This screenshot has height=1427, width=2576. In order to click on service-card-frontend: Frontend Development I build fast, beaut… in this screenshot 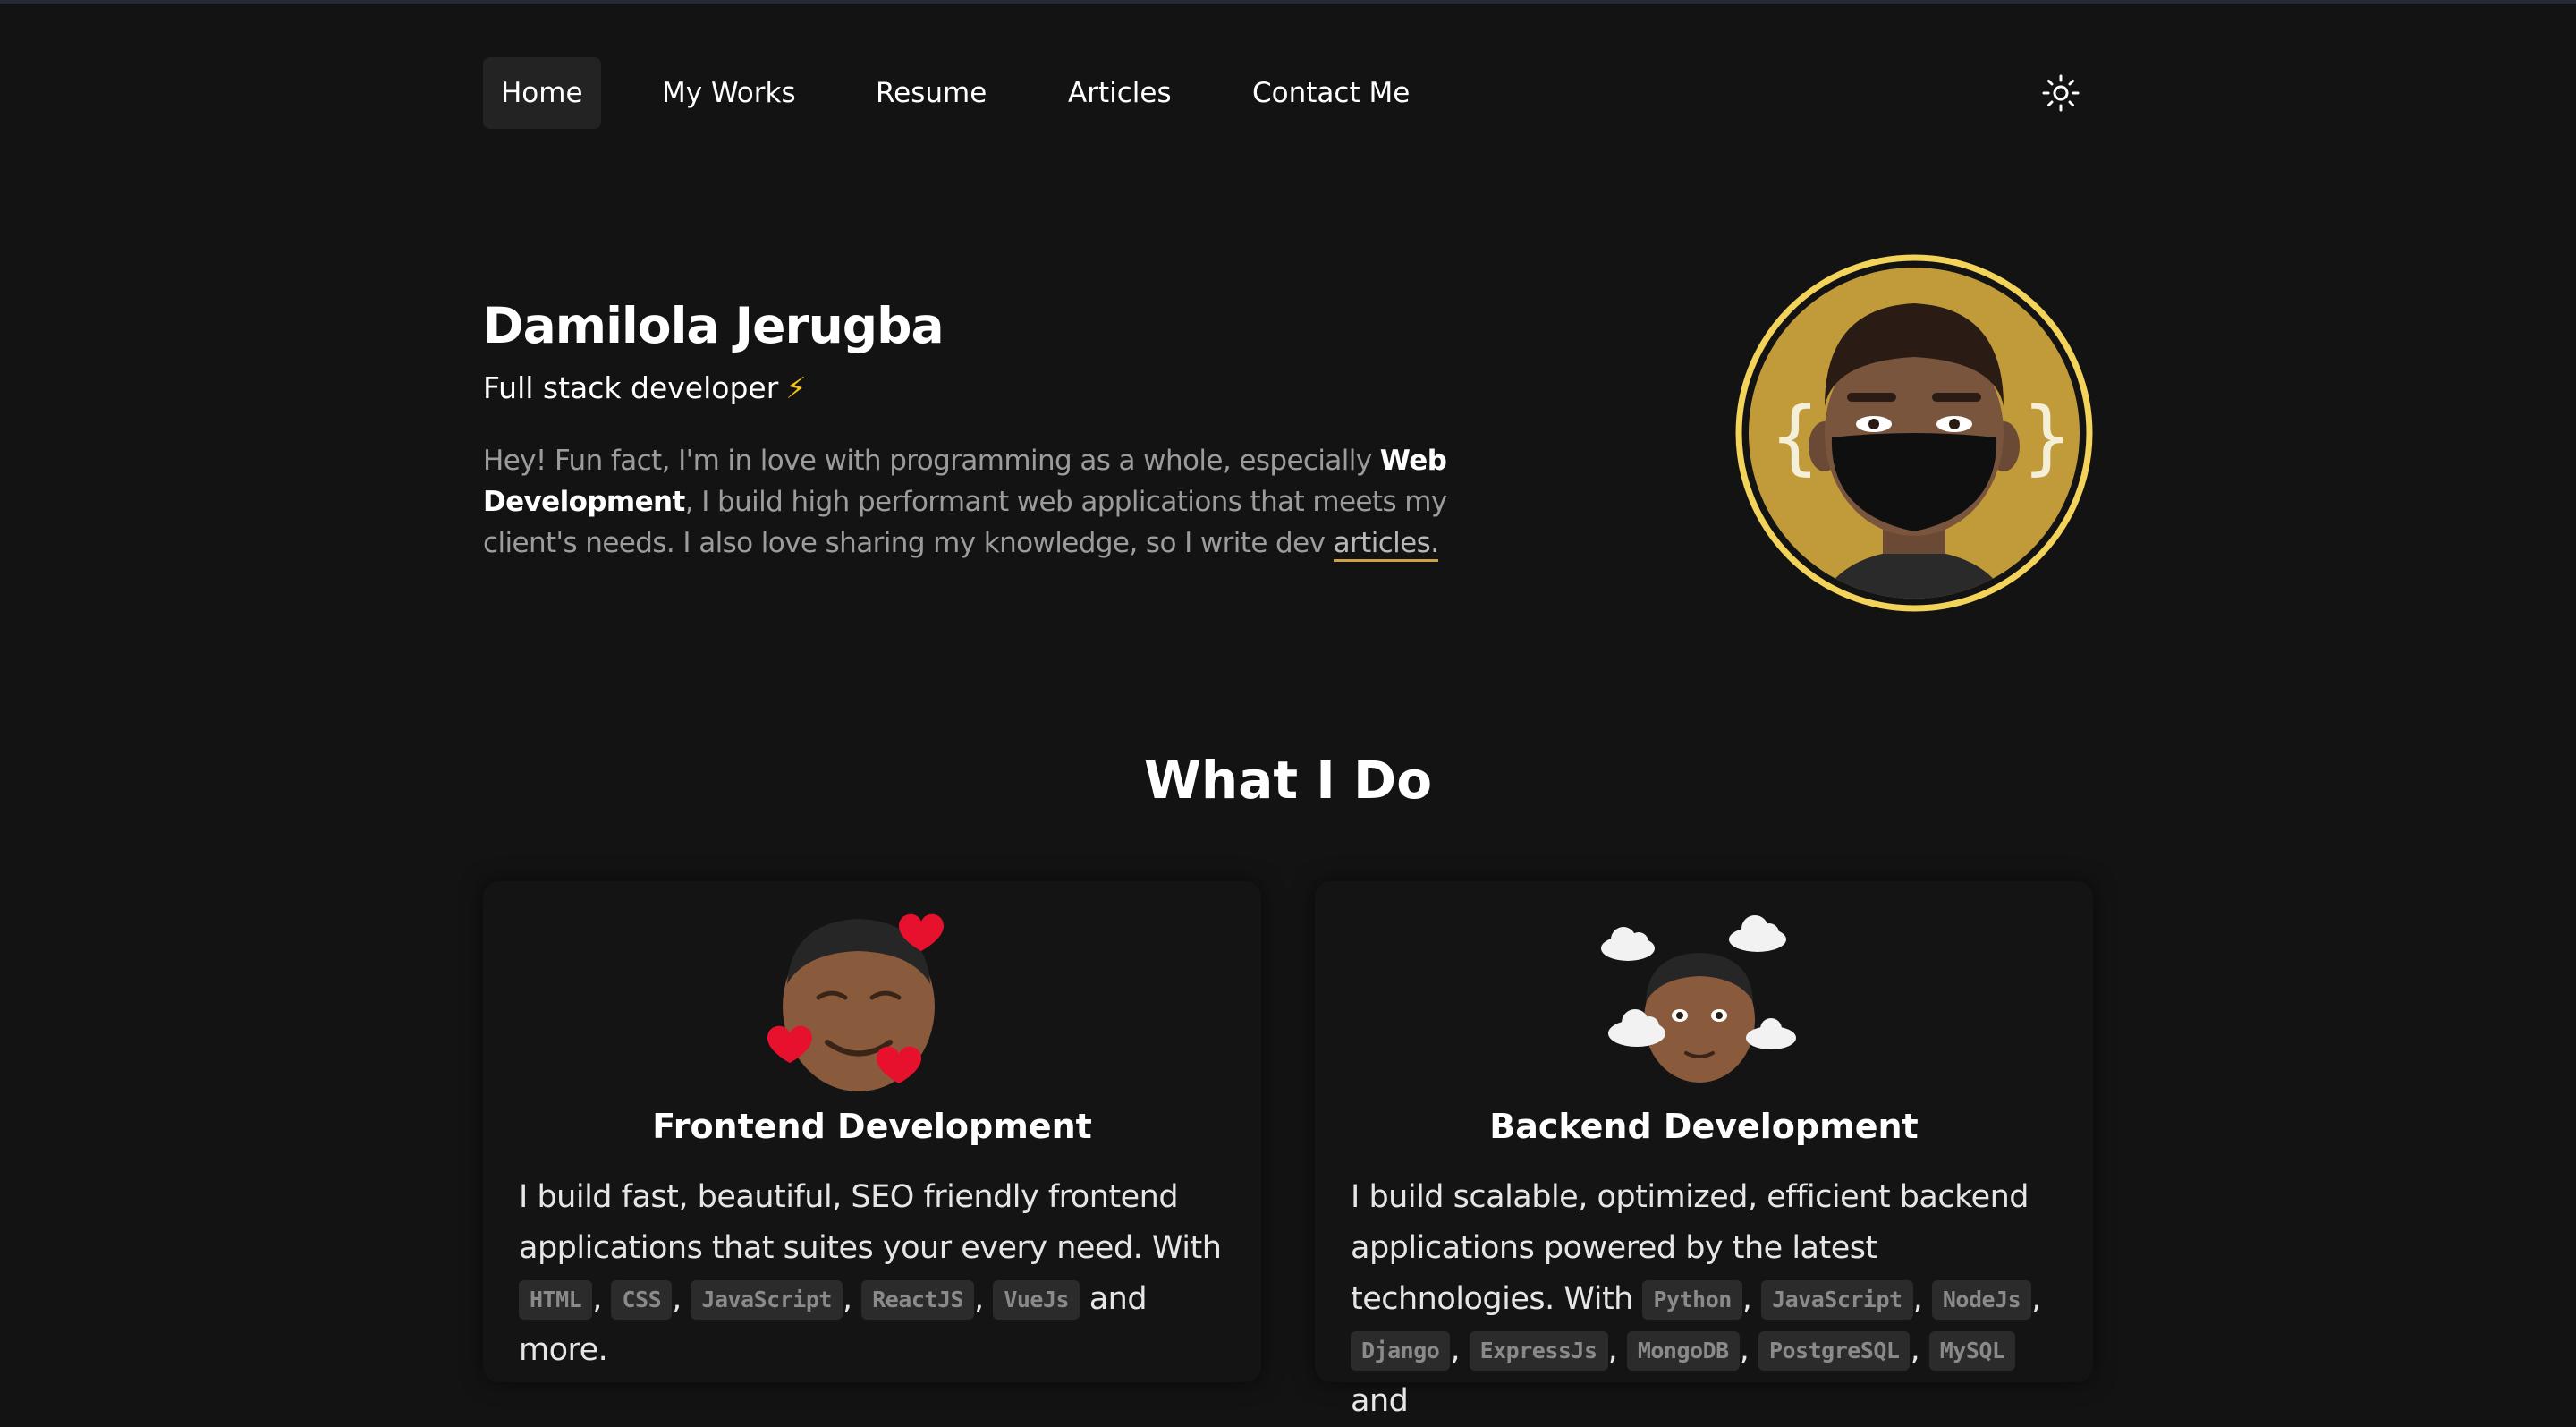, I will do `click(872, 1131)`.